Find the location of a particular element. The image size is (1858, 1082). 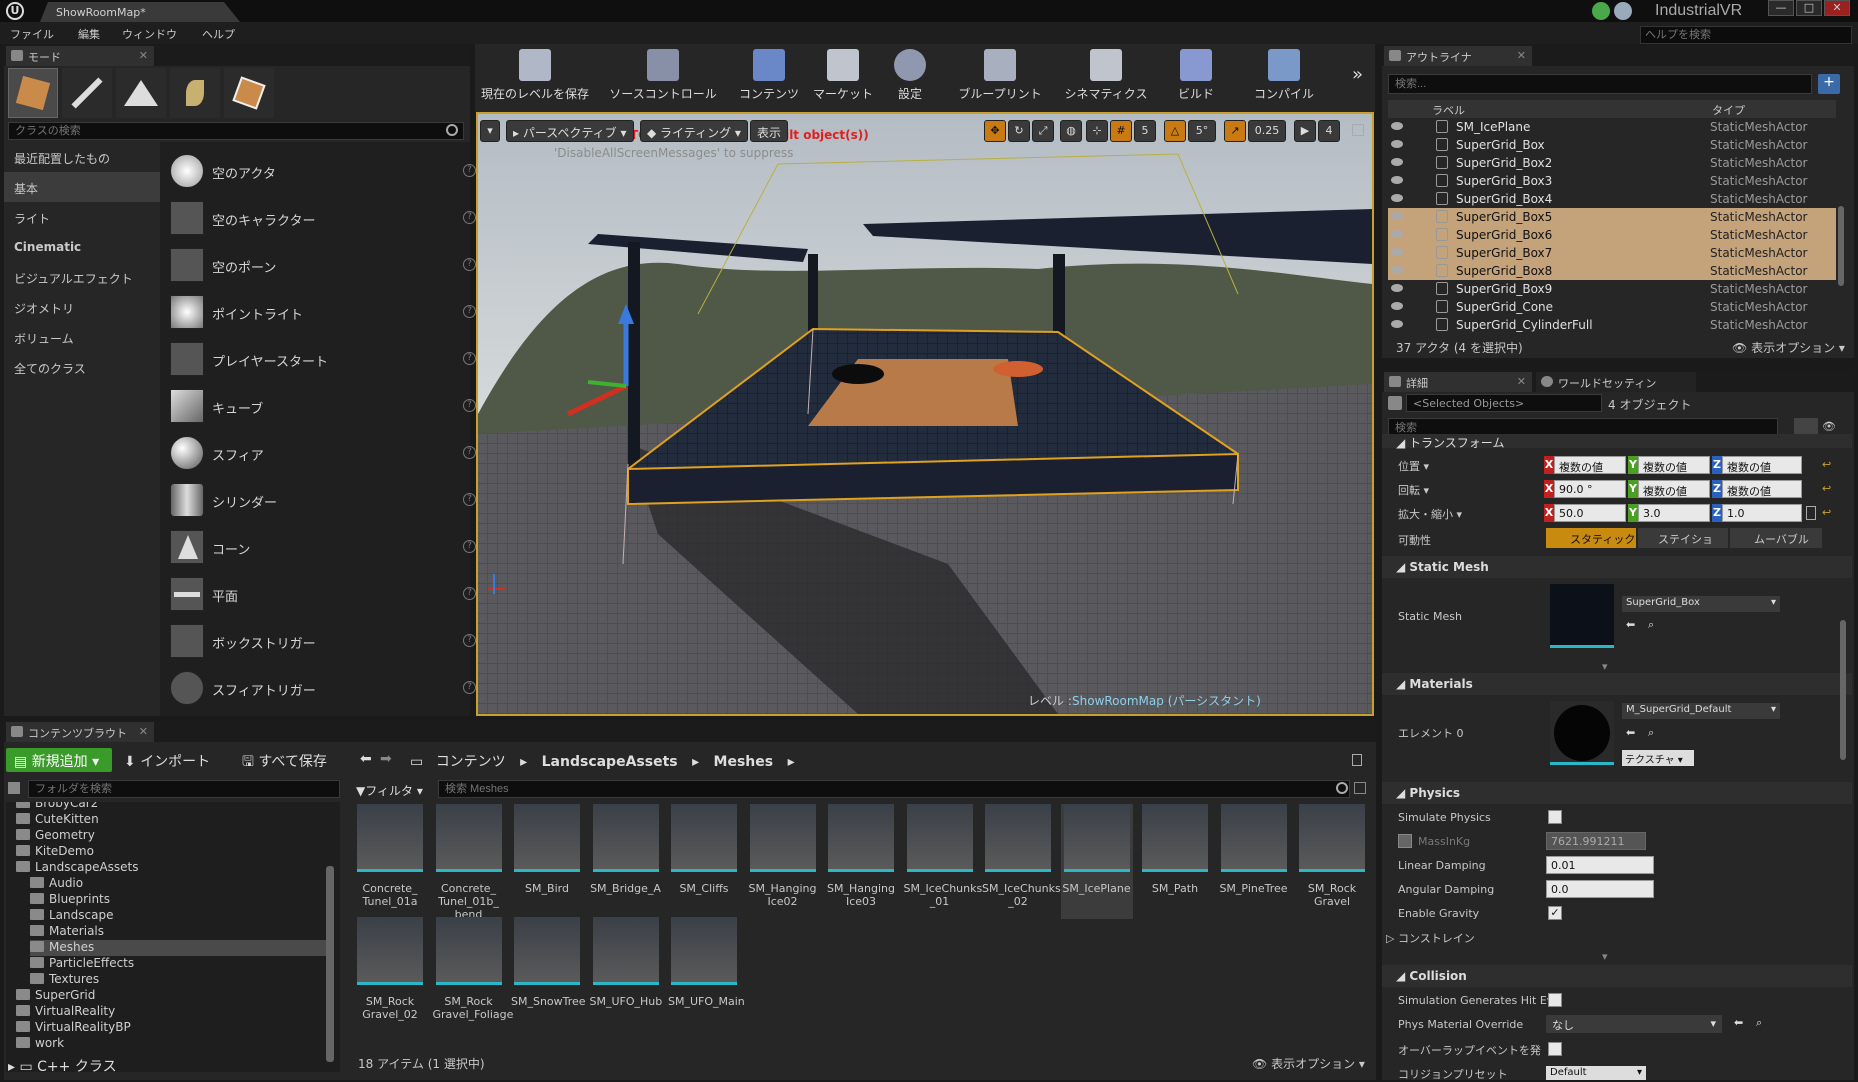

outliner-row: SuperGrid_CylinderFull StaticMeshActor is located at coordinates (1612, 325).